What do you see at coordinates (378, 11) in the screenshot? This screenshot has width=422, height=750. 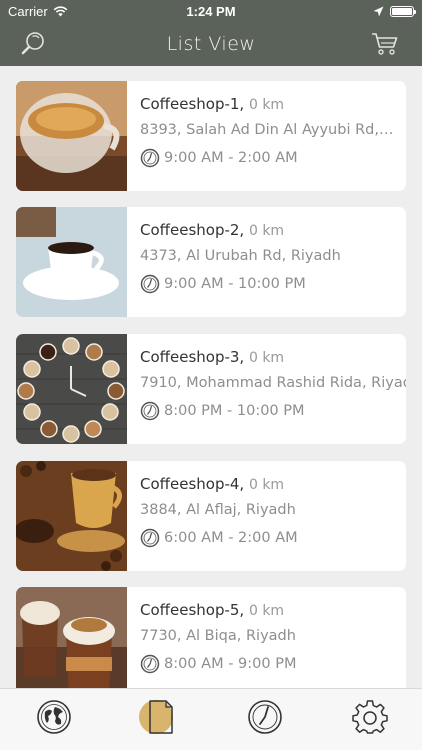 I see `location-arrow-icon` at bounding box center [378, 11].